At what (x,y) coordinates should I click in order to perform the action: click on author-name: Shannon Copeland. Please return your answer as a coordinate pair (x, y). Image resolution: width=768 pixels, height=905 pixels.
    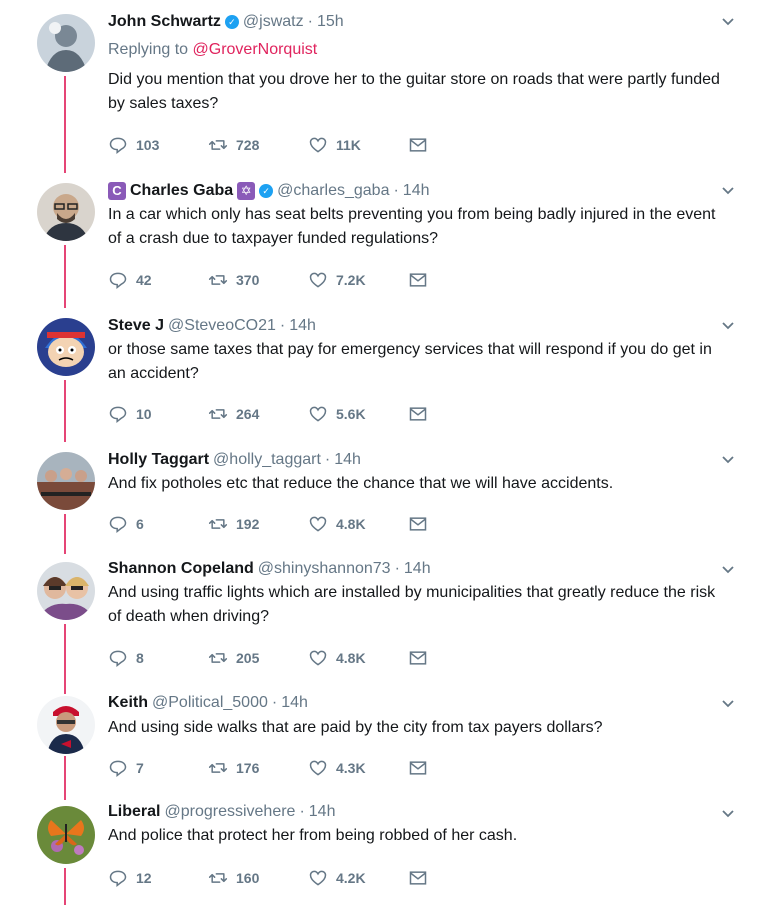
    Looking at the image, I should click on (181, 569).